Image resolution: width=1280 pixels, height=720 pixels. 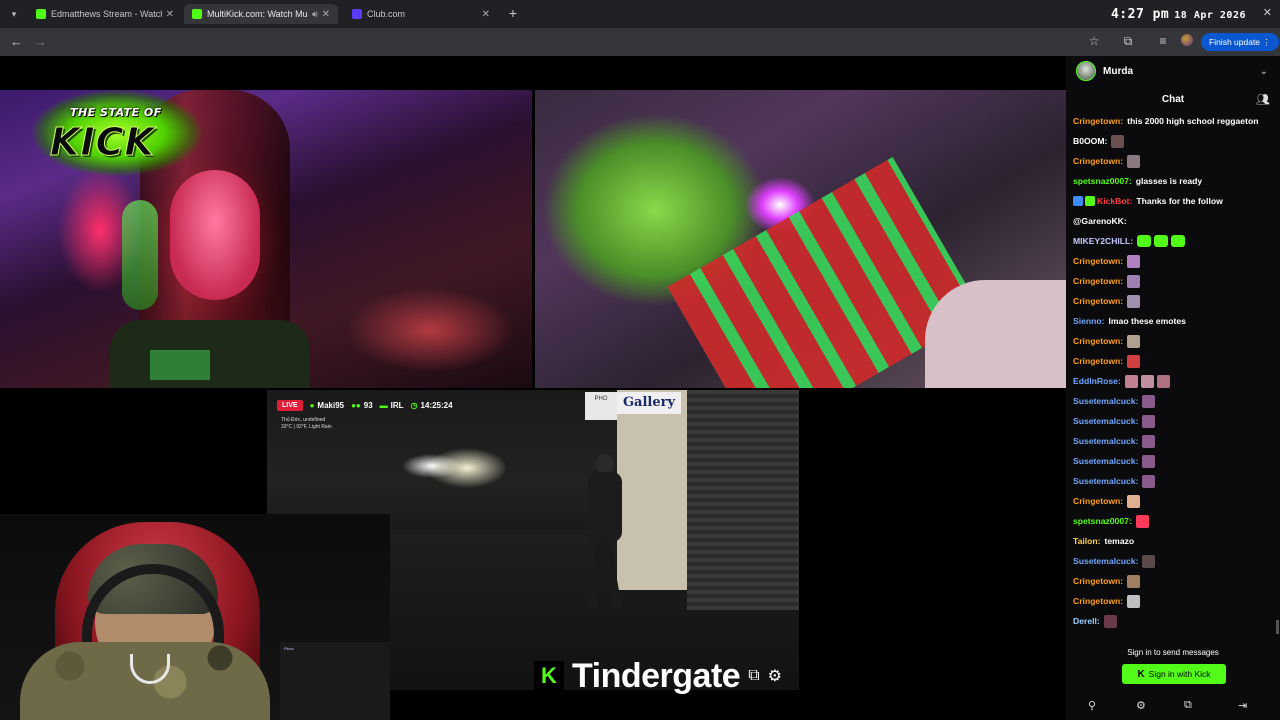 I want to click on collapse-chat-icon: ⇥, so click(x=1242, y=705).